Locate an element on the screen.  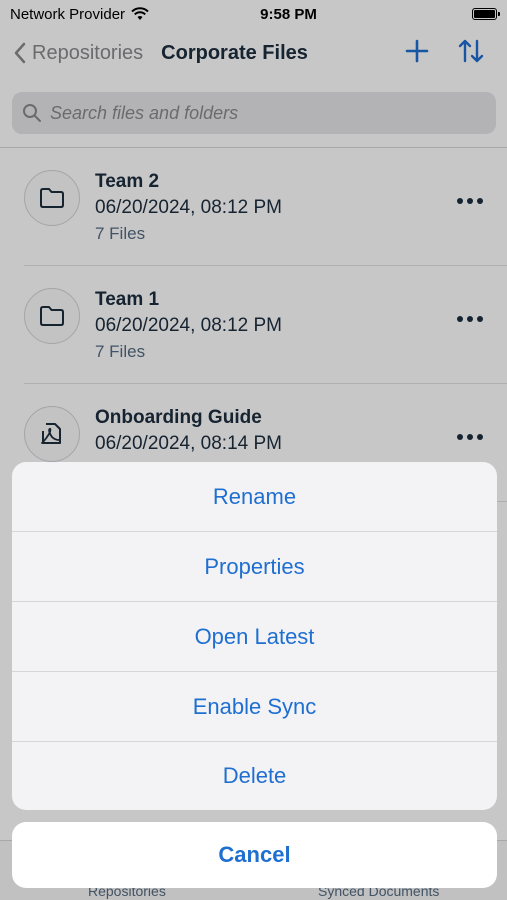
enable-sync-button: Enable Sync is located at coordinates (254, 707).